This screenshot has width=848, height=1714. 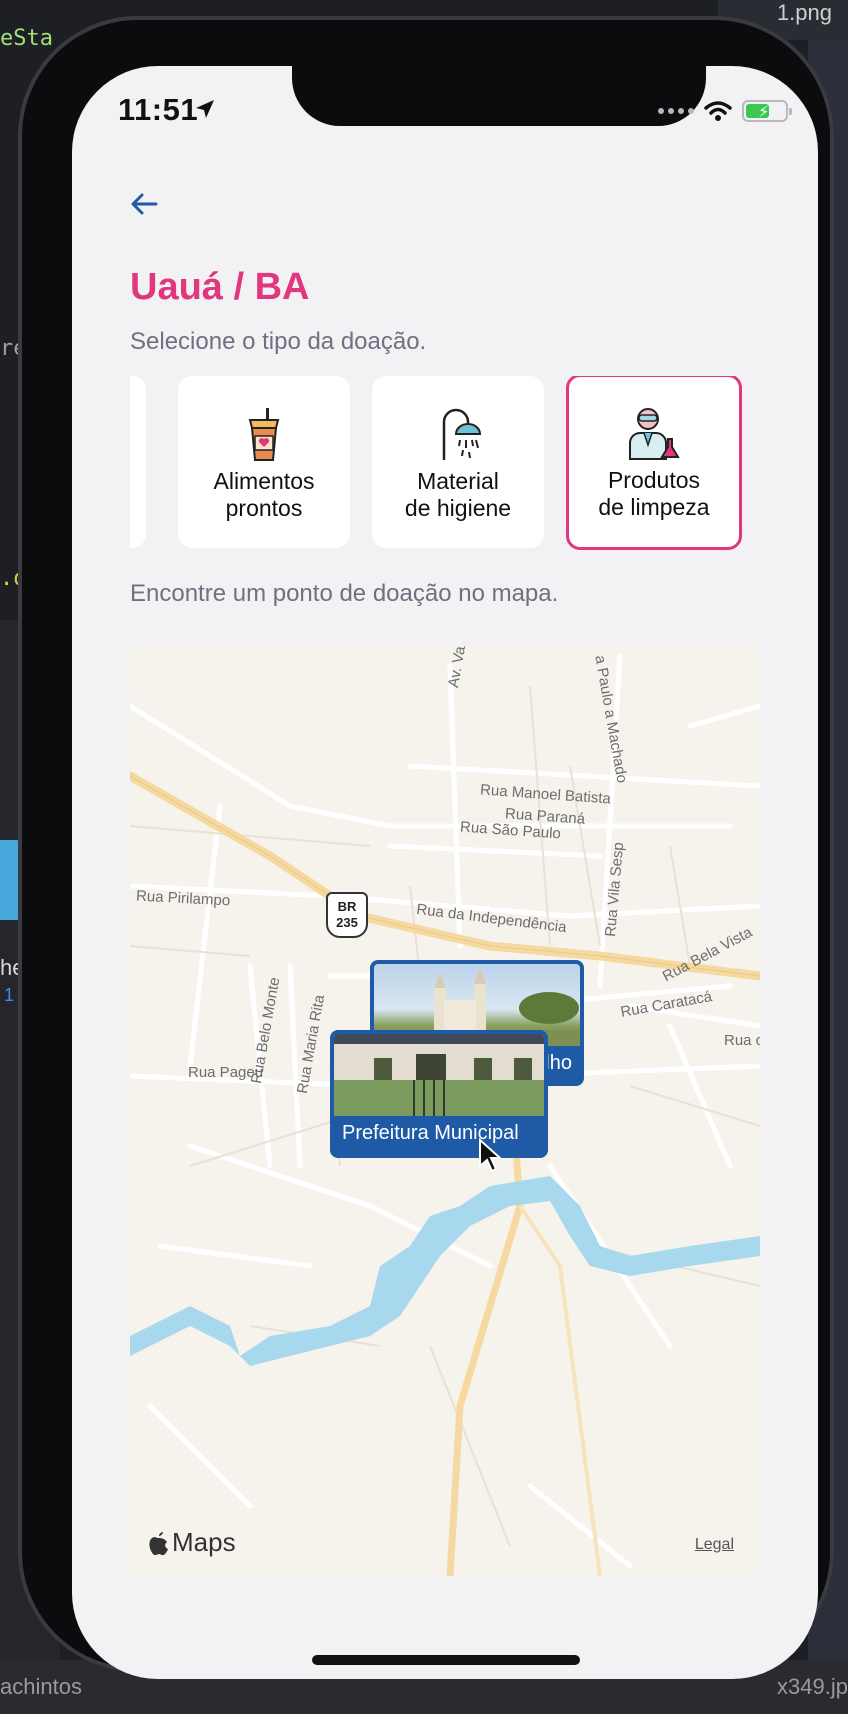 What do you see at coordinates (41, 1686) in the screenshot?
I see `background-label: achintos` at bounding box center [41, 1686].